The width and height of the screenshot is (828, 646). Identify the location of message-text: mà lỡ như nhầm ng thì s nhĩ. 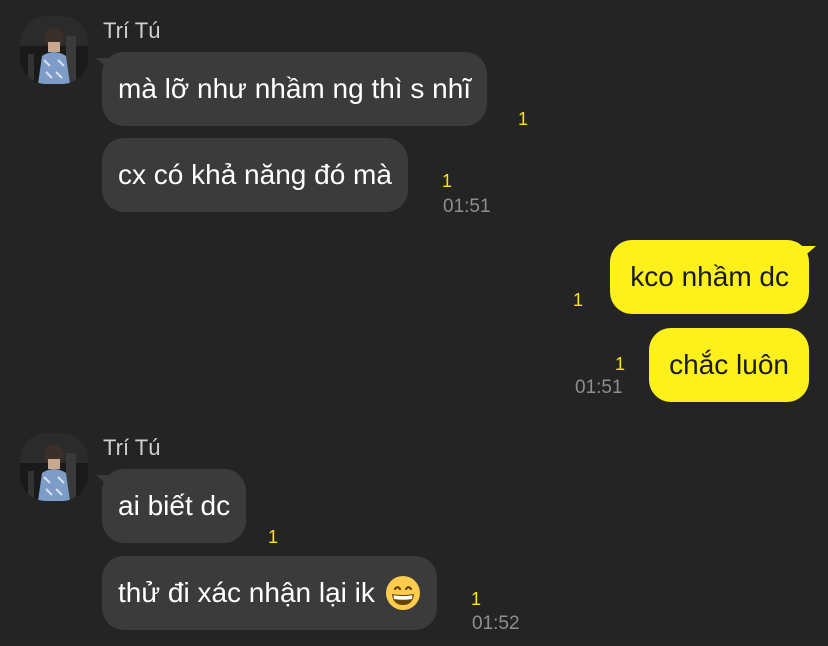
(295, 88).